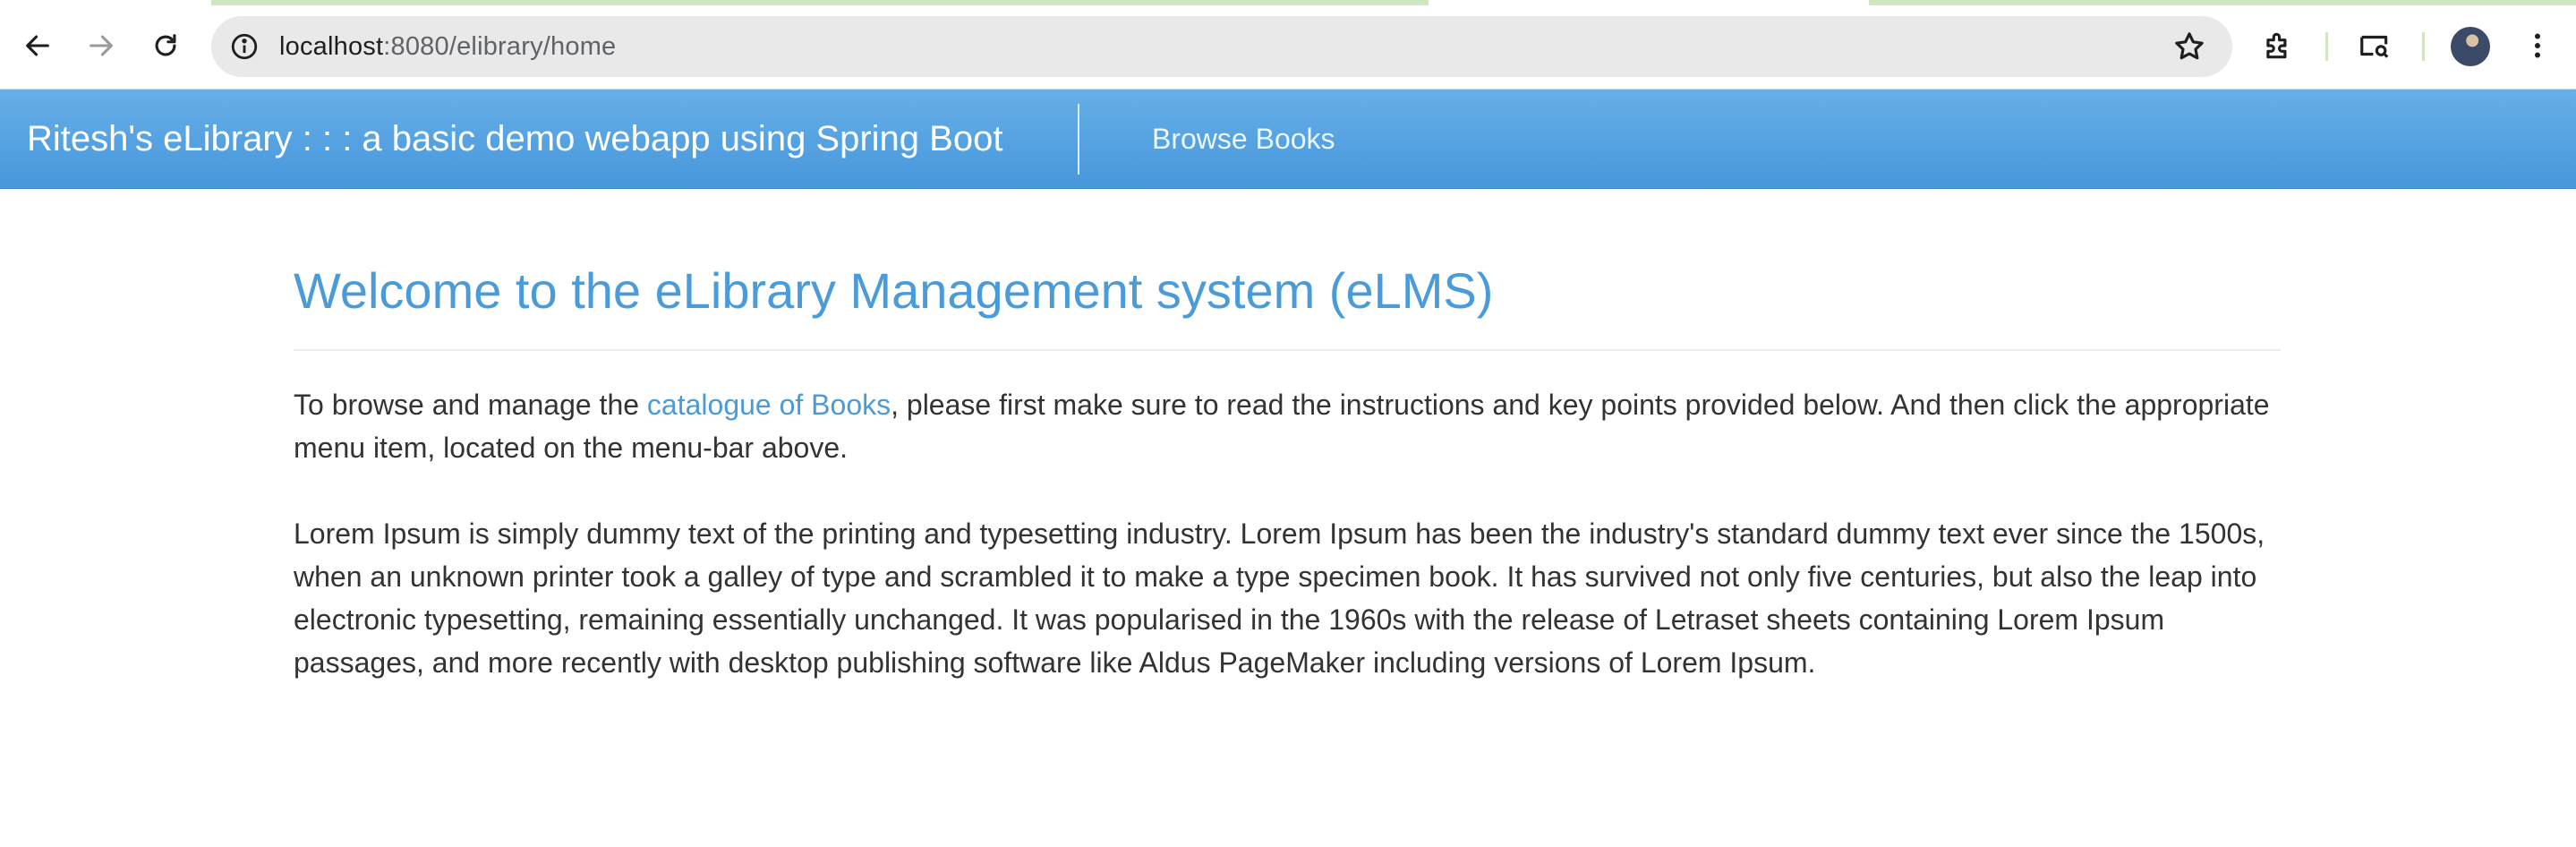 Image resolution: width=2576 pixels, height=847 pixels. I want to click on puzzle-icon, so click(2278, 45).